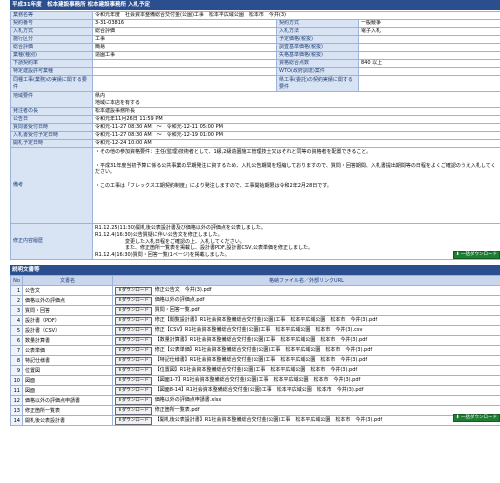  I want to click on bulk-download-top: ⬇ 一括ダウンロード, so click(476, 255).